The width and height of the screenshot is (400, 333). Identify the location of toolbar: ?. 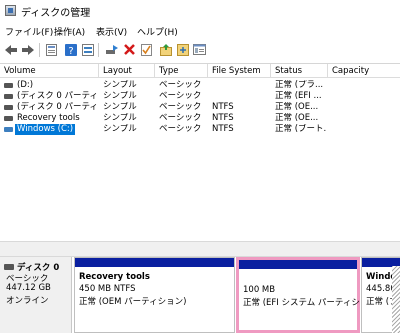
(200, 50).